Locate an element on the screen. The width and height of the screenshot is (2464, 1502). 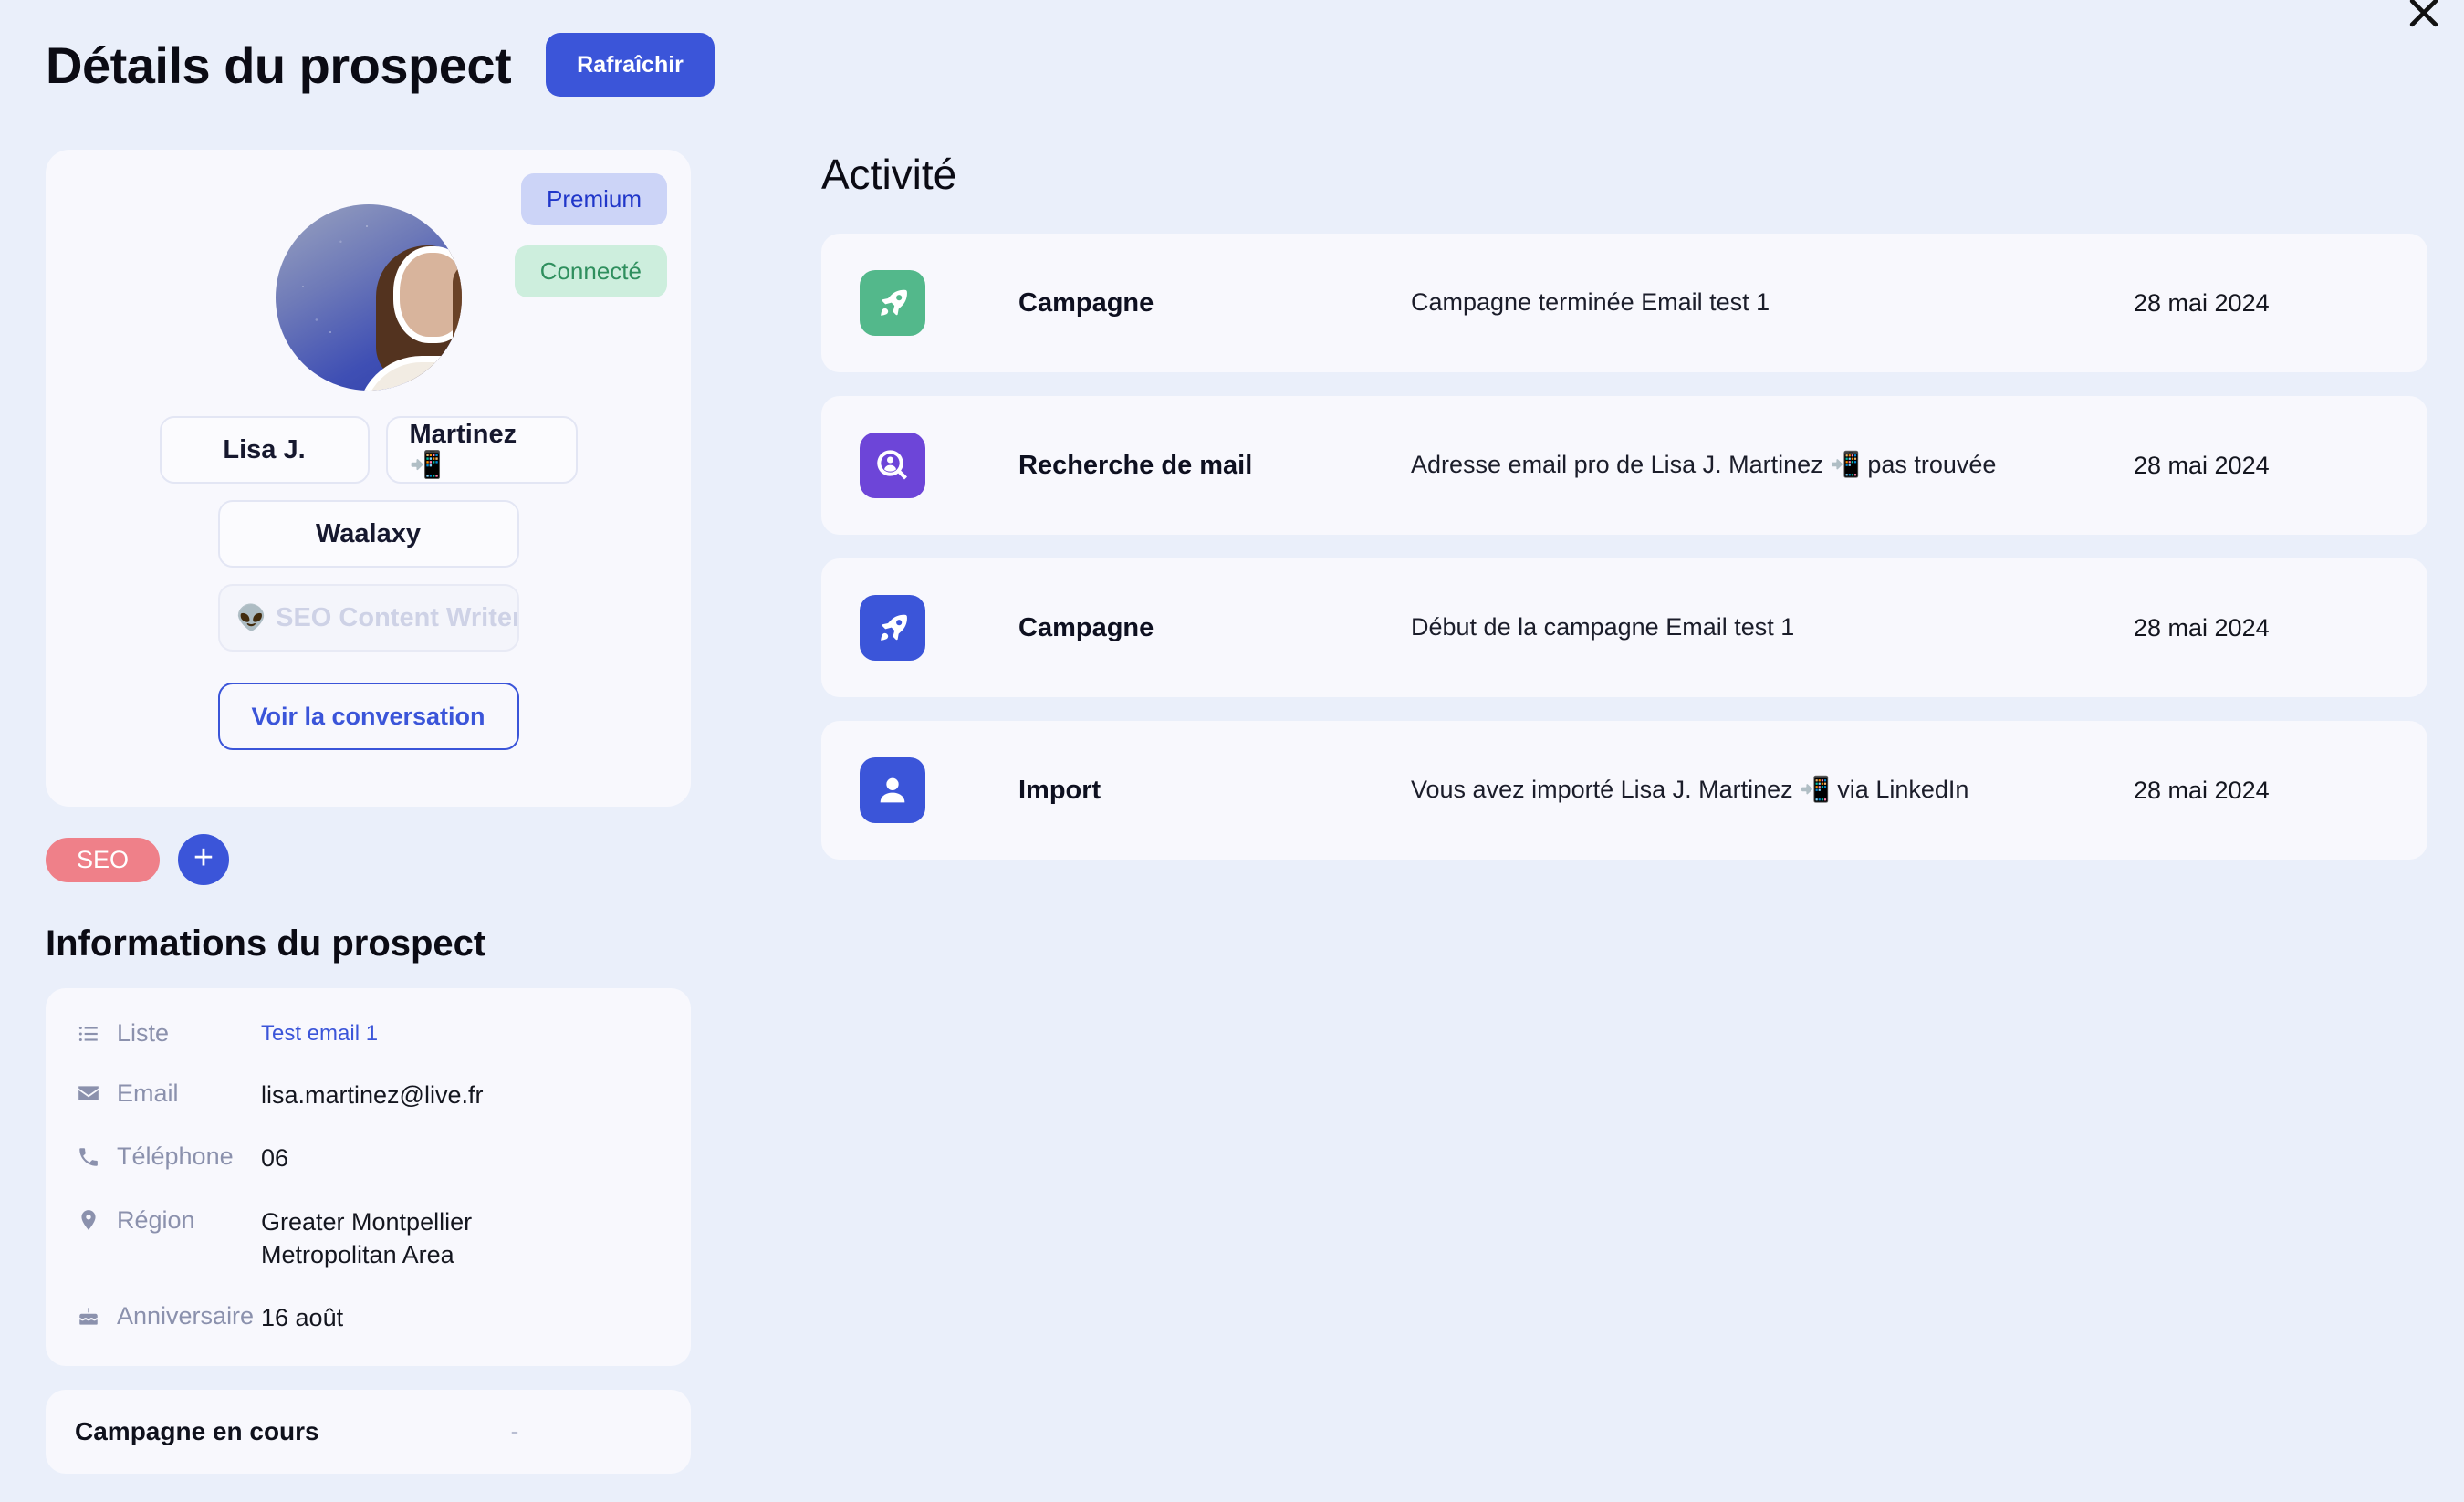
tag-seo: SEO is located at coordinates (103, 859).